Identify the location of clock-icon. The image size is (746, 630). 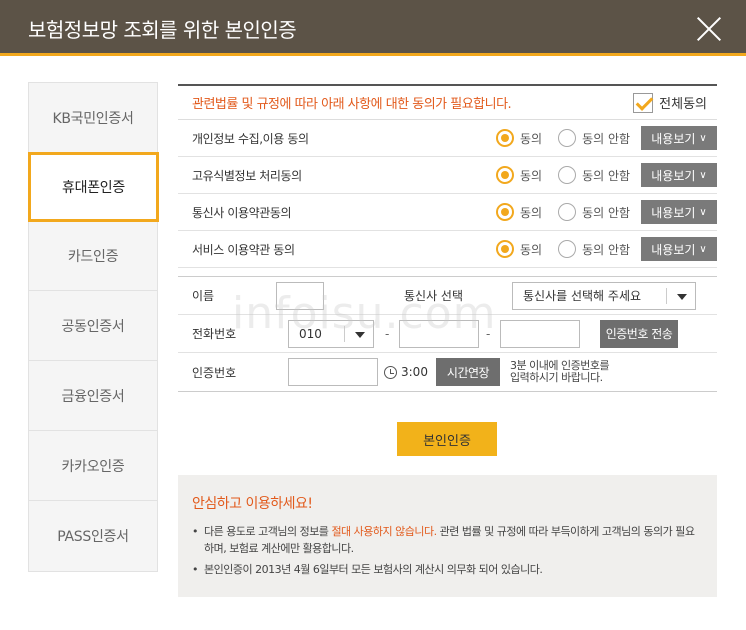
(390, 372).